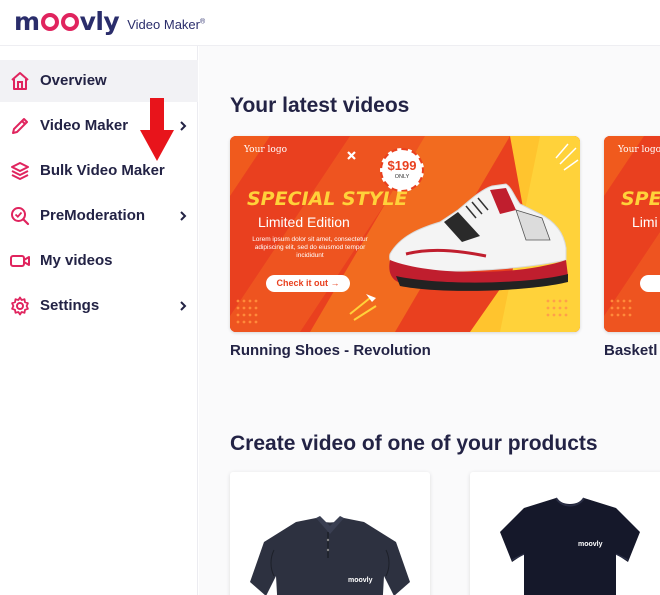 The height and width of the screenshot is (595, 660). What do you see at coordinates (630, 350) in the screenshot?
I see `video-title: Basketl` at bounding box center [630, 350].